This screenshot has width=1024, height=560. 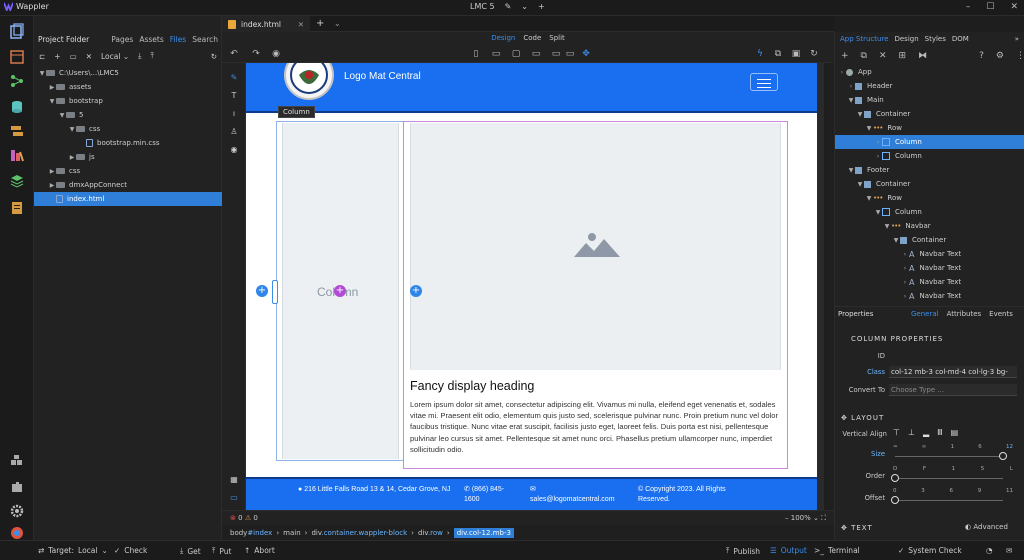 I want to click on folder-item: ▶ js, so click(x=128, y=157).